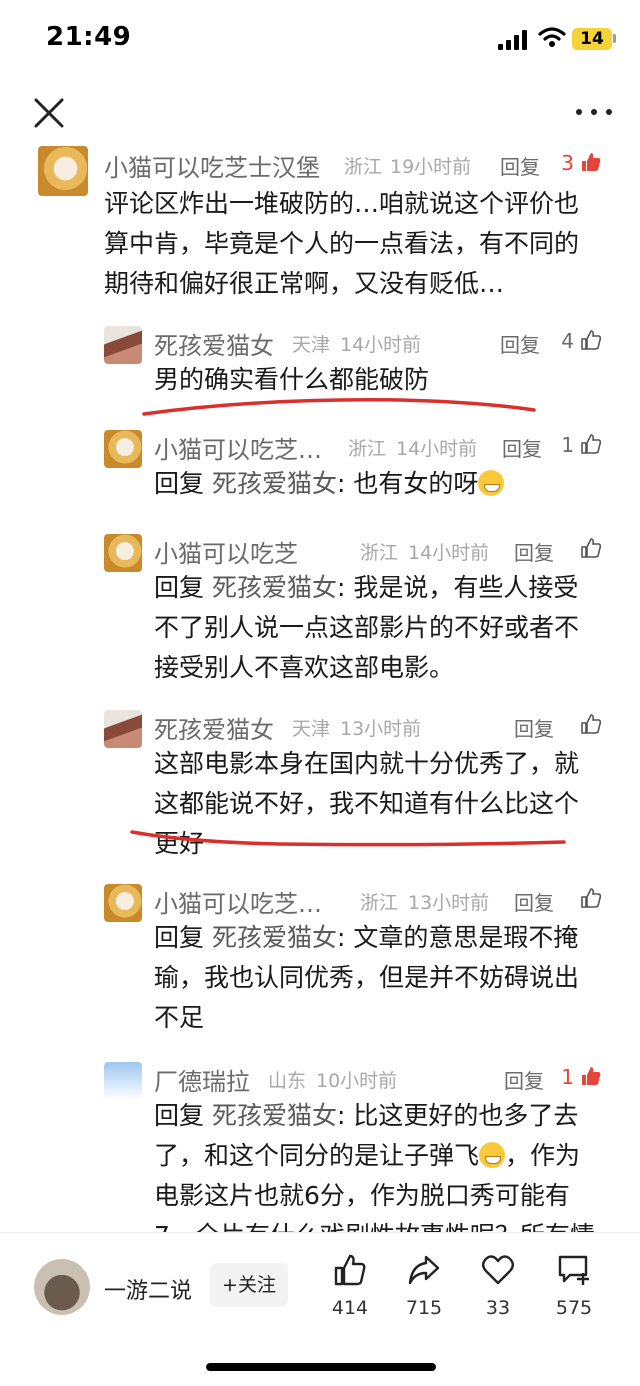 The image size is (640, 1386). I want to click on follow-button: +关注, so click(249, 1285).